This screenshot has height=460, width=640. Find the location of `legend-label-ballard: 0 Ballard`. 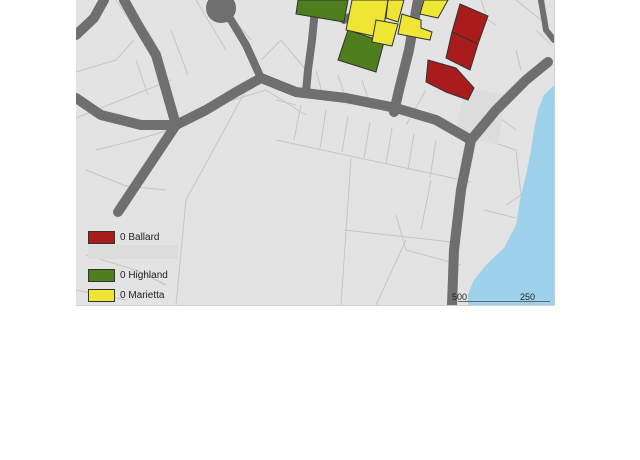

legend-label-ballard: 0 Ballard is located at coordinates (140, 237).